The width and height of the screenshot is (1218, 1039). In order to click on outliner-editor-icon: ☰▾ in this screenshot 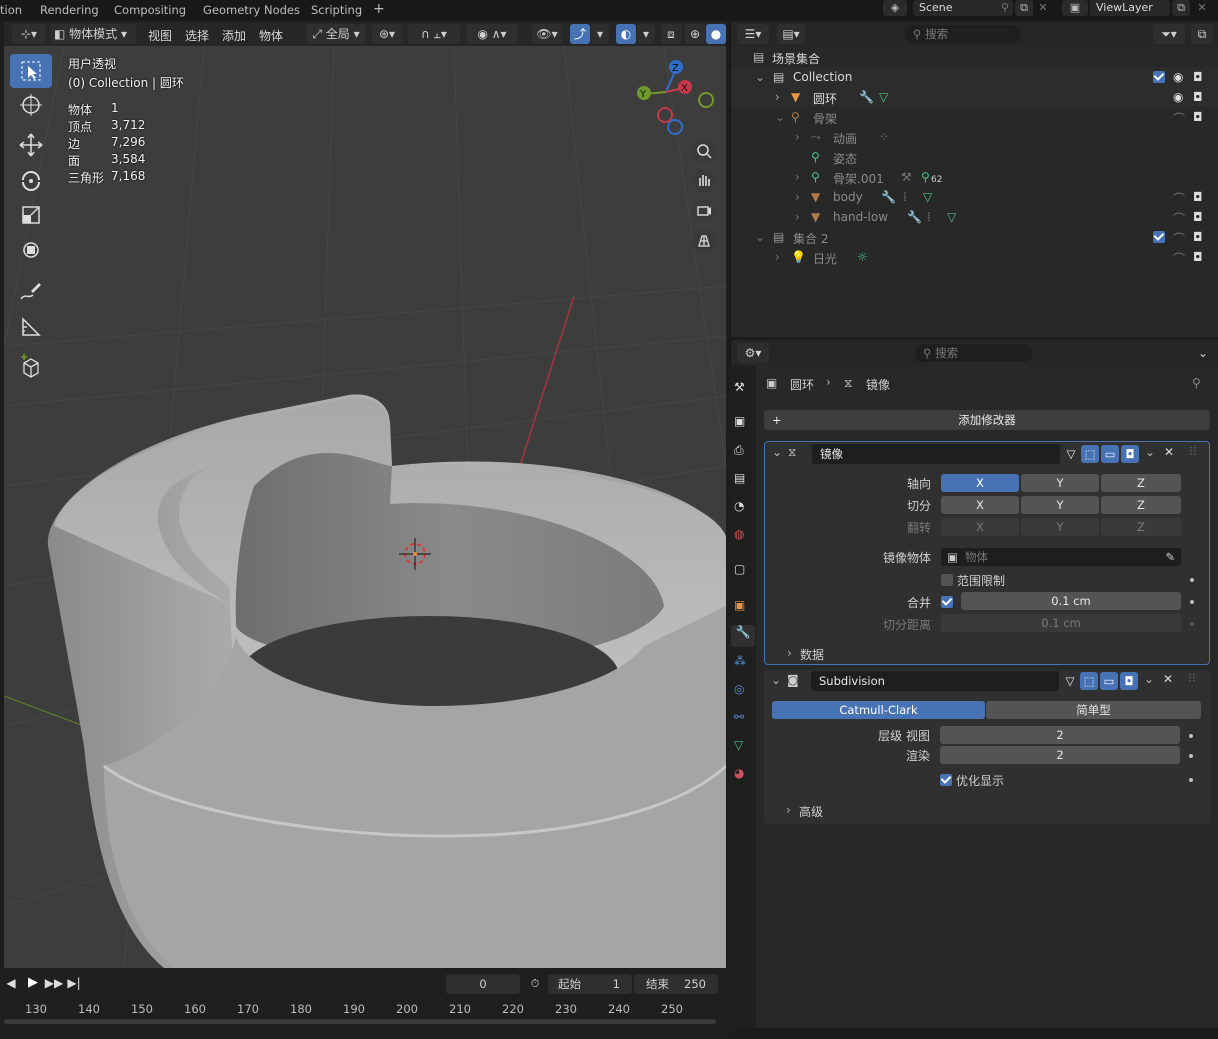, I will do `click(753, 34)`.